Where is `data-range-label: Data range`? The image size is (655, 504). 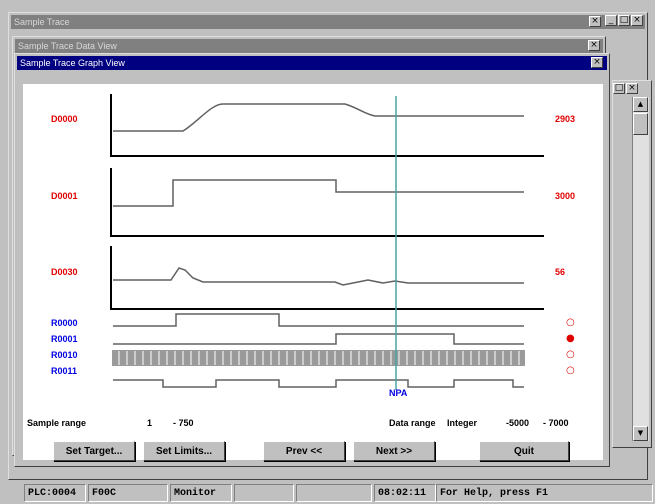 data-range-label: Data range is located at coordinates (412, 423).